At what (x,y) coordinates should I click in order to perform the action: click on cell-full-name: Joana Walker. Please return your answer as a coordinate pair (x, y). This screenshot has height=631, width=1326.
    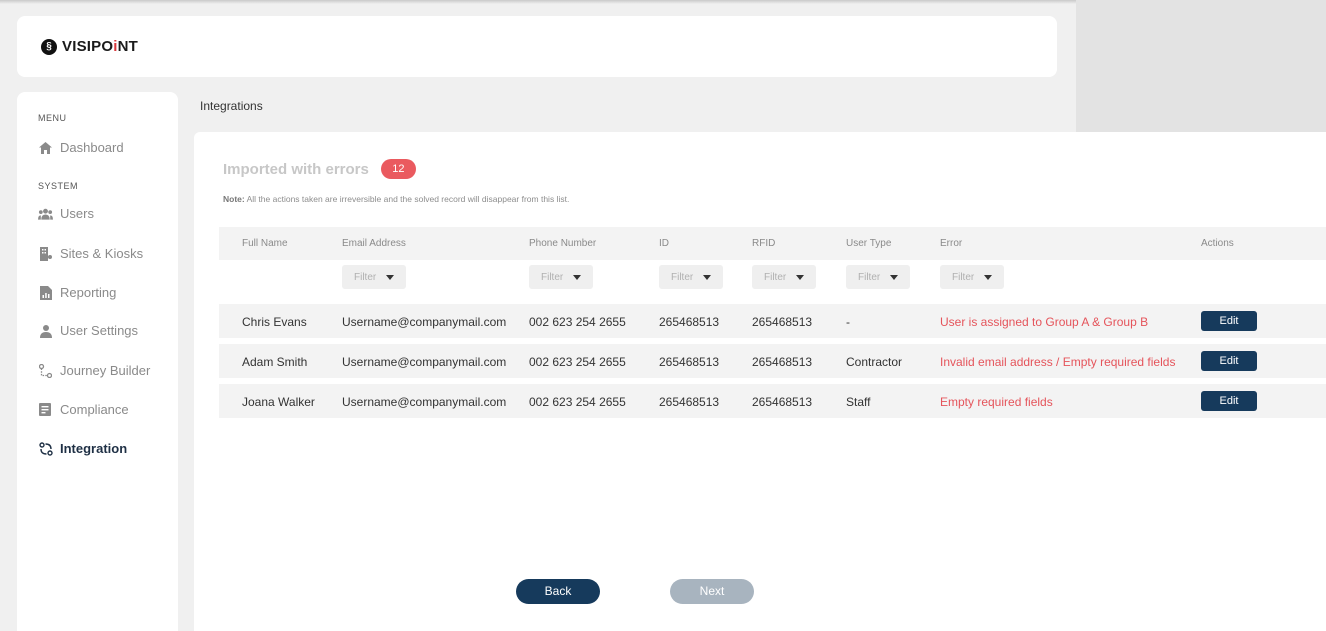
    Looking at the image, I should click on (278, 402).